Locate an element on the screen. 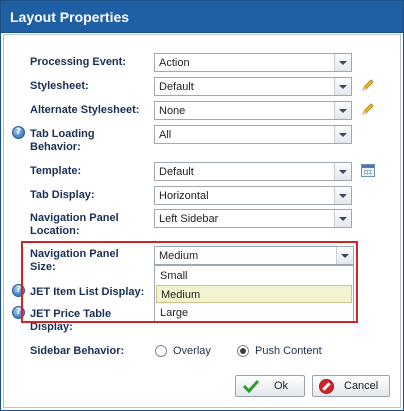 The height and width of the screenshot is (411, 404). alternate-stylesheet-label: Alternate Stylesheet: is located at coordinates (85, 110).